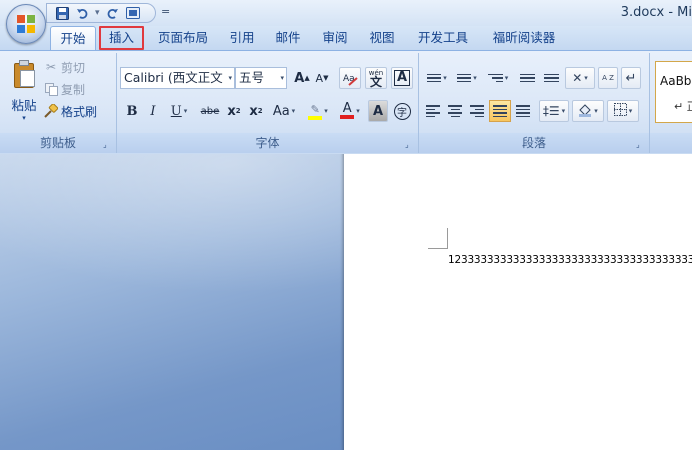 The width and height of the screenshot is (692, 450). I want to click on clear-formatting-icon: Aa, so click(350, 80).